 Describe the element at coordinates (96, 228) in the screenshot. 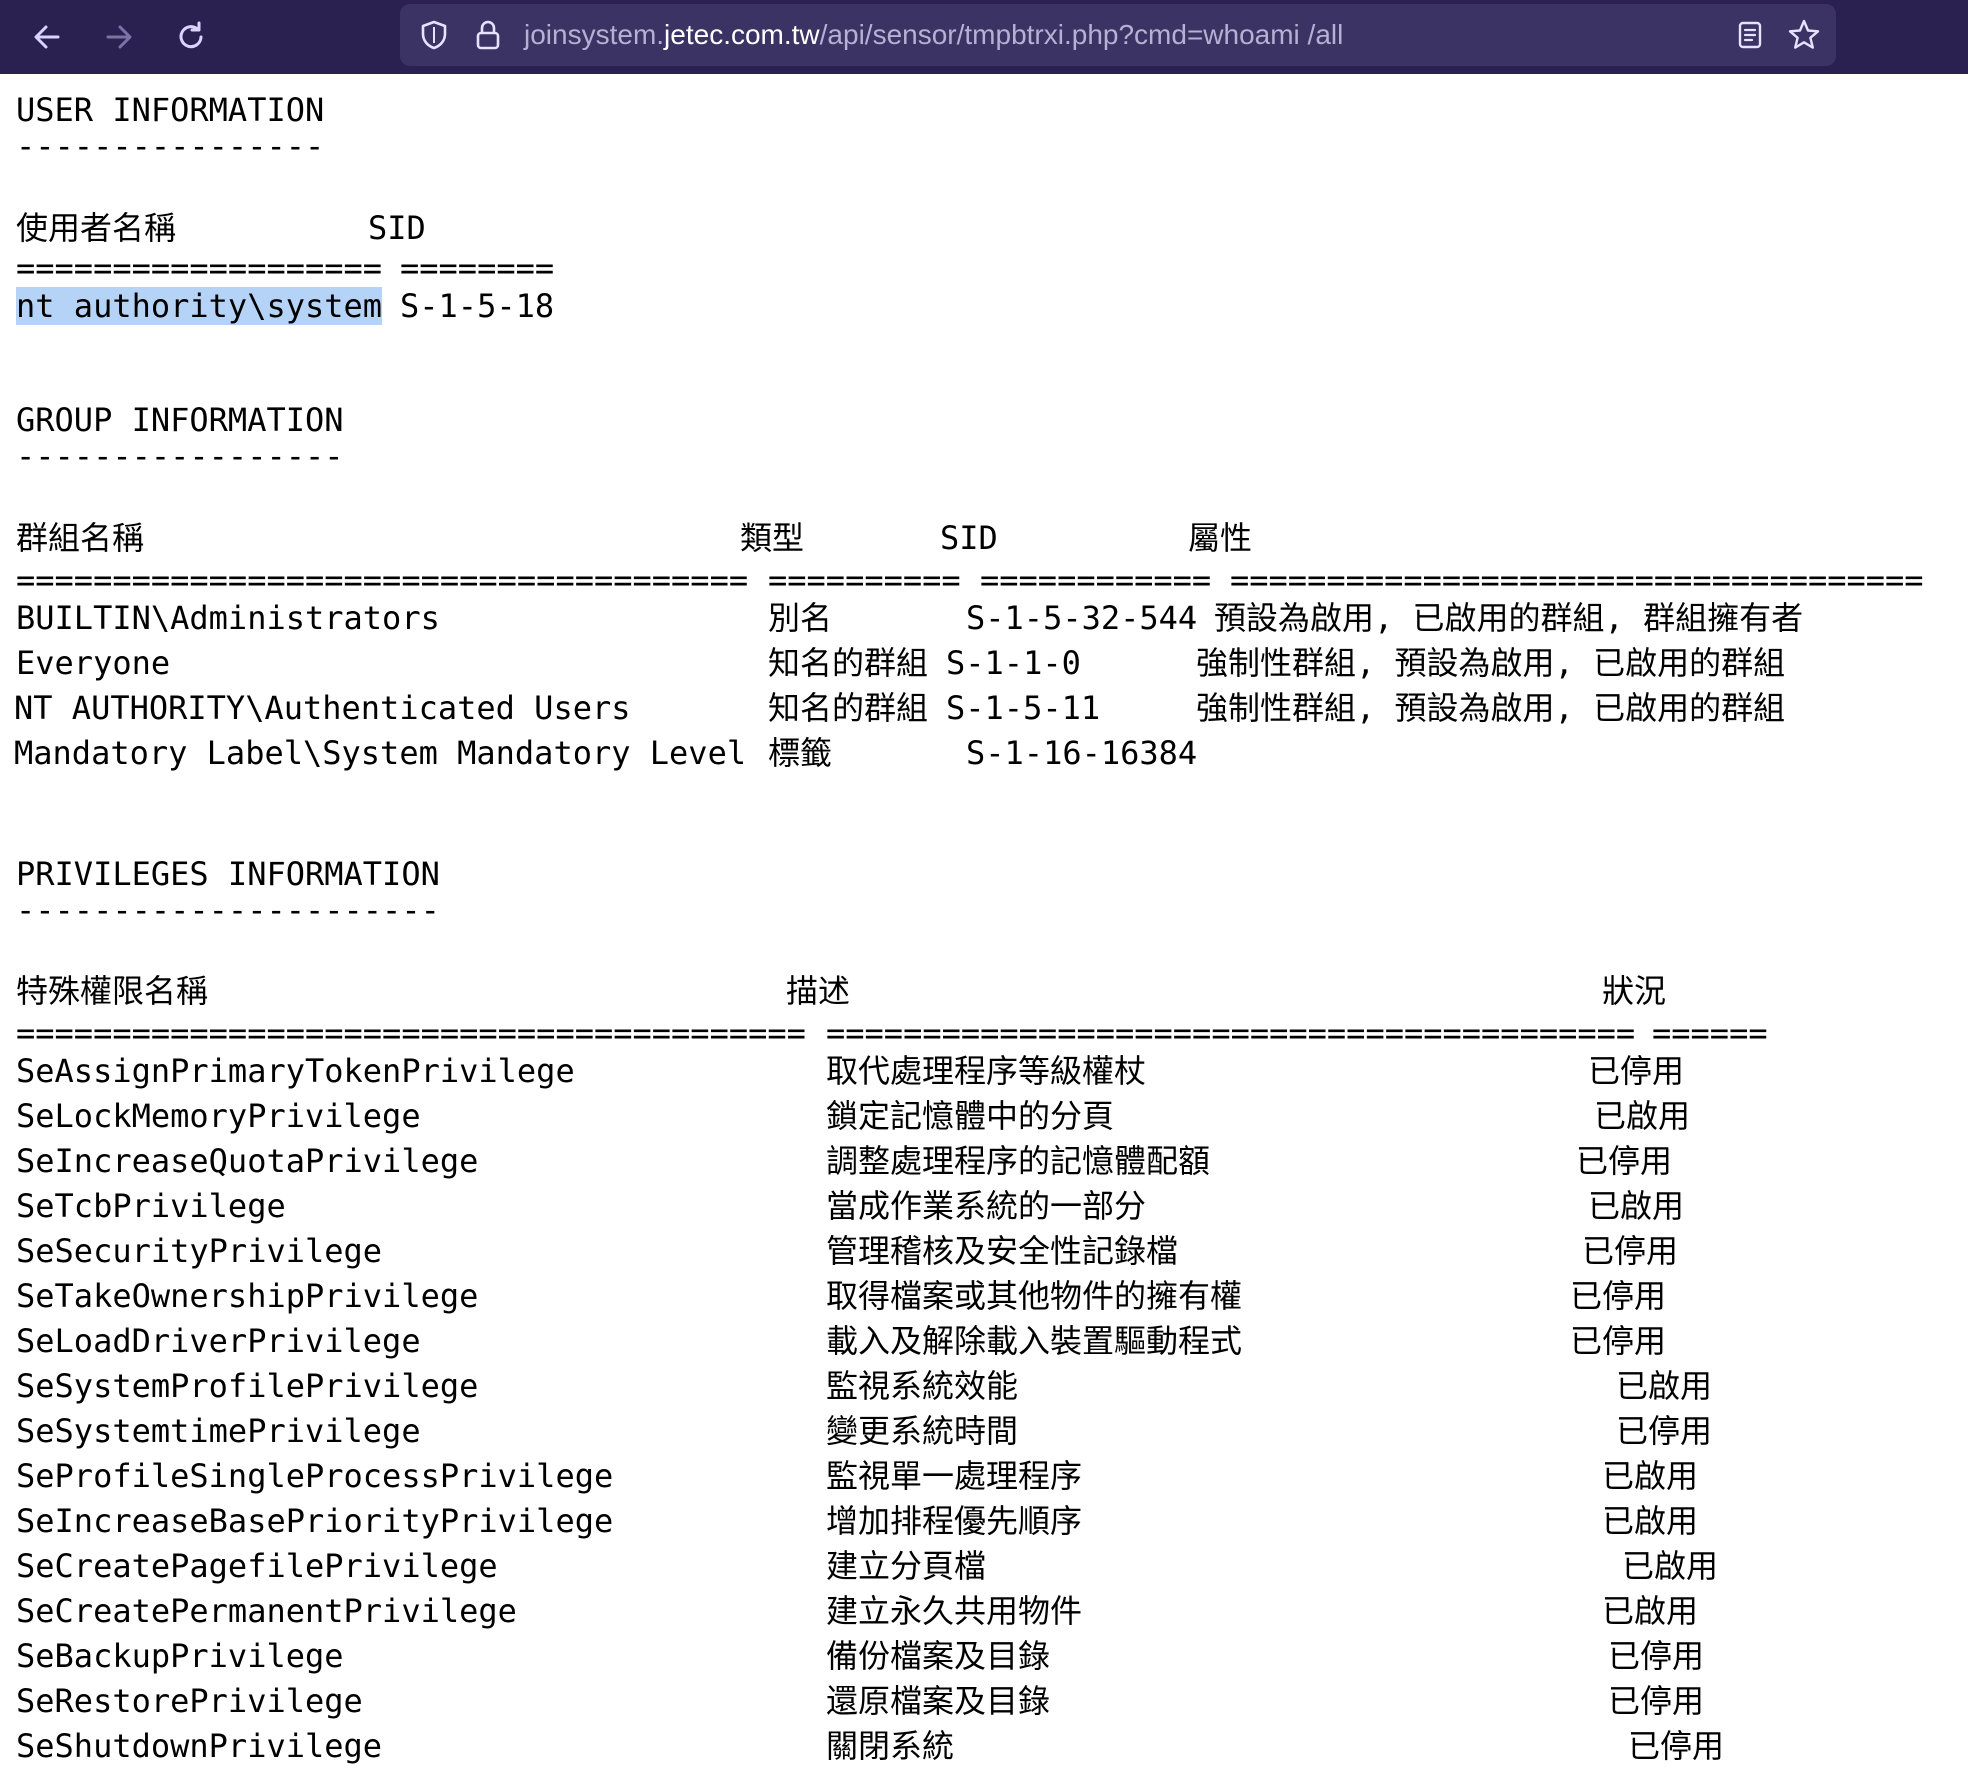

I see `user-col-name: 使用者名稱` at that location.